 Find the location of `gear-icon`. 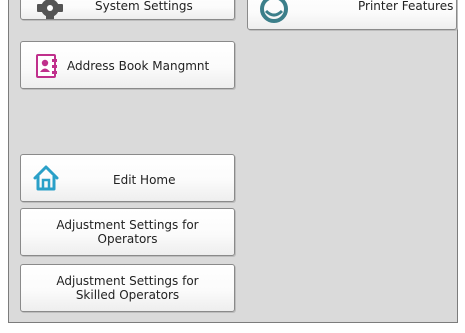

gear-icon is located at coordinates (50, 9).